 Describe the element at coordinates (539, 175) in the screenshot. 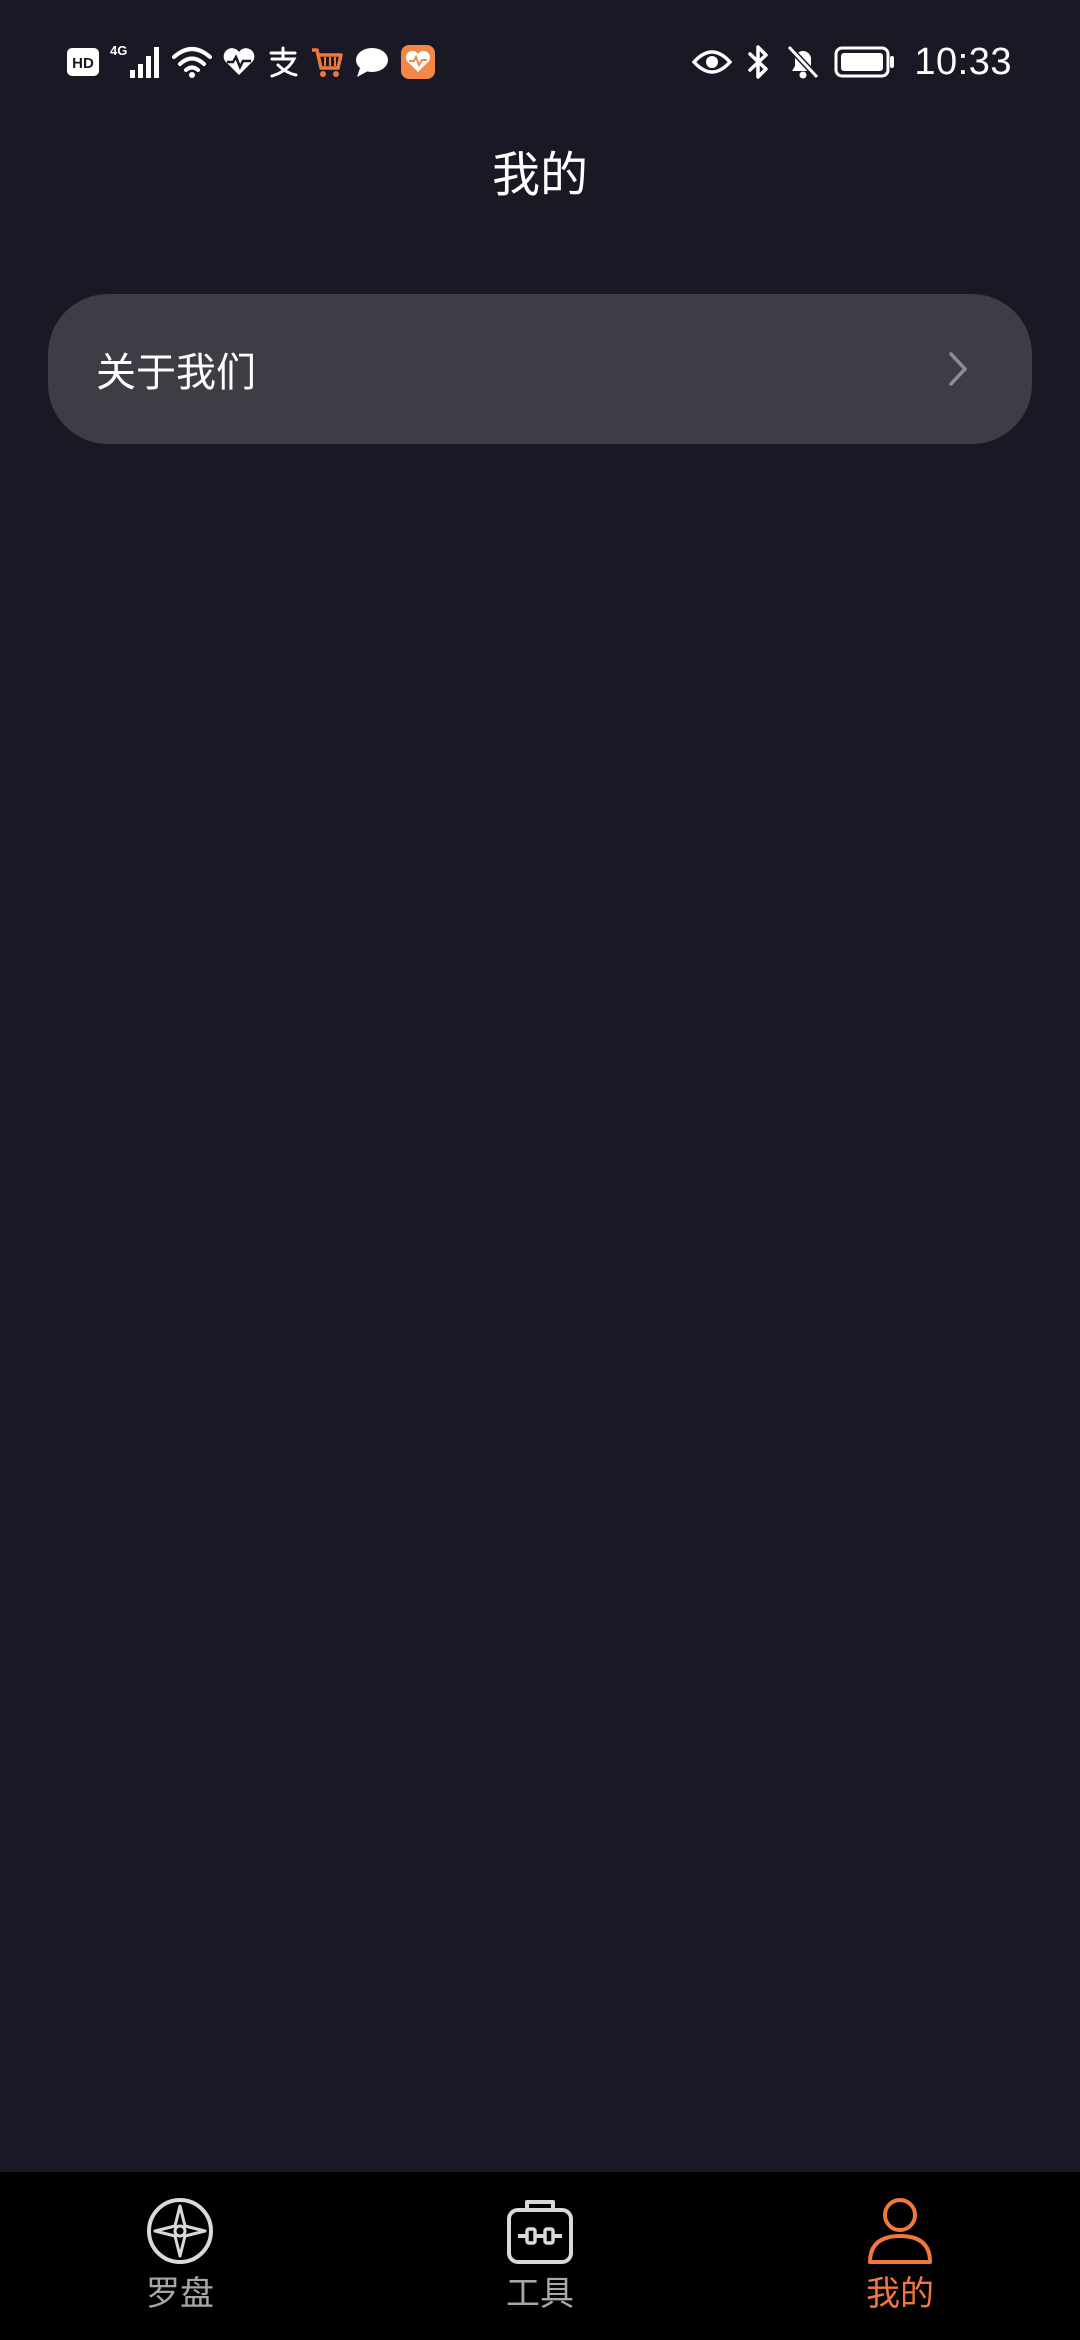

I see `page-title: 我的` at that location.